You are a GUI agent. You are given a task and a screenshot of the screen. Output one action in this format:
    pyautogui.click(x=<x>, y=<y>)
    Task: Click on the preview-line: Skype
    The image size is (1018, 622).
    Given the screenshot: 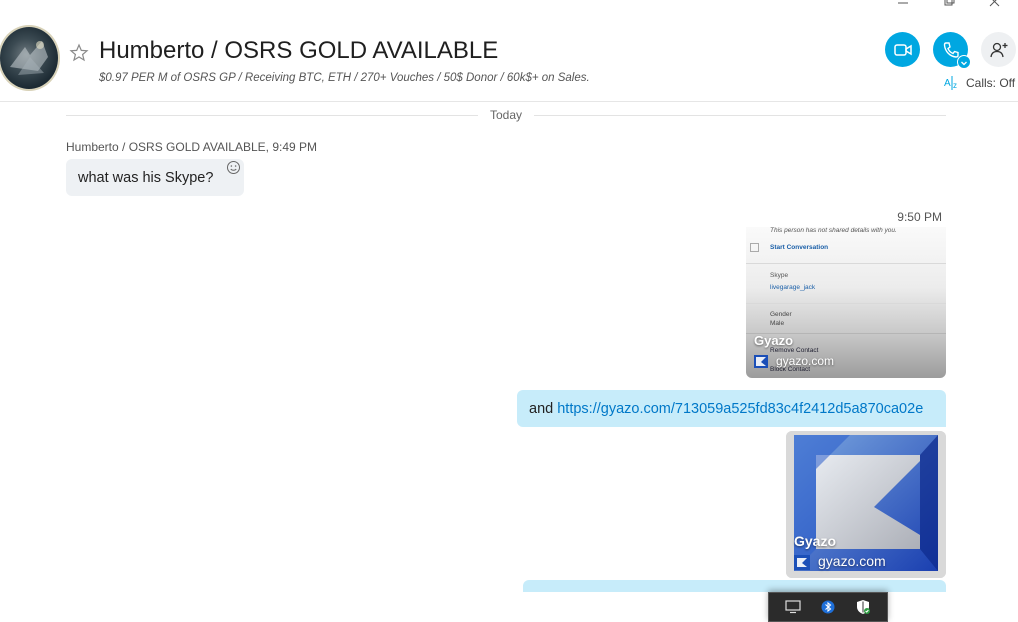 What is the action you would take?
    pyautogui.click(x=779, y=275)
    